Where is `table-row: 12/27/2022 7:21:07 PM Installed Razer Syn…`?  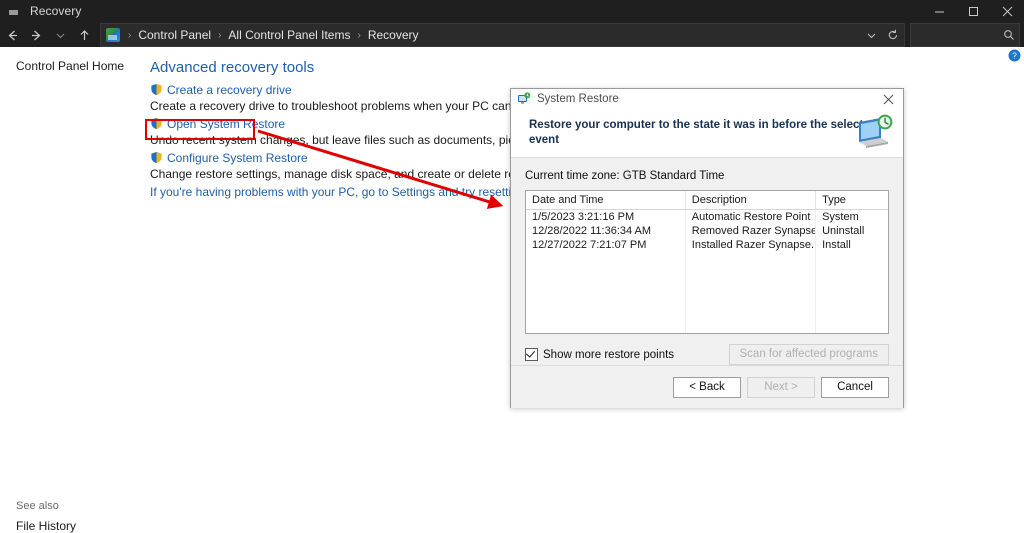 table-row: 12/27/2022 7:21:07 PM Installed Razer Syn… is located at coordinates (707, 245).